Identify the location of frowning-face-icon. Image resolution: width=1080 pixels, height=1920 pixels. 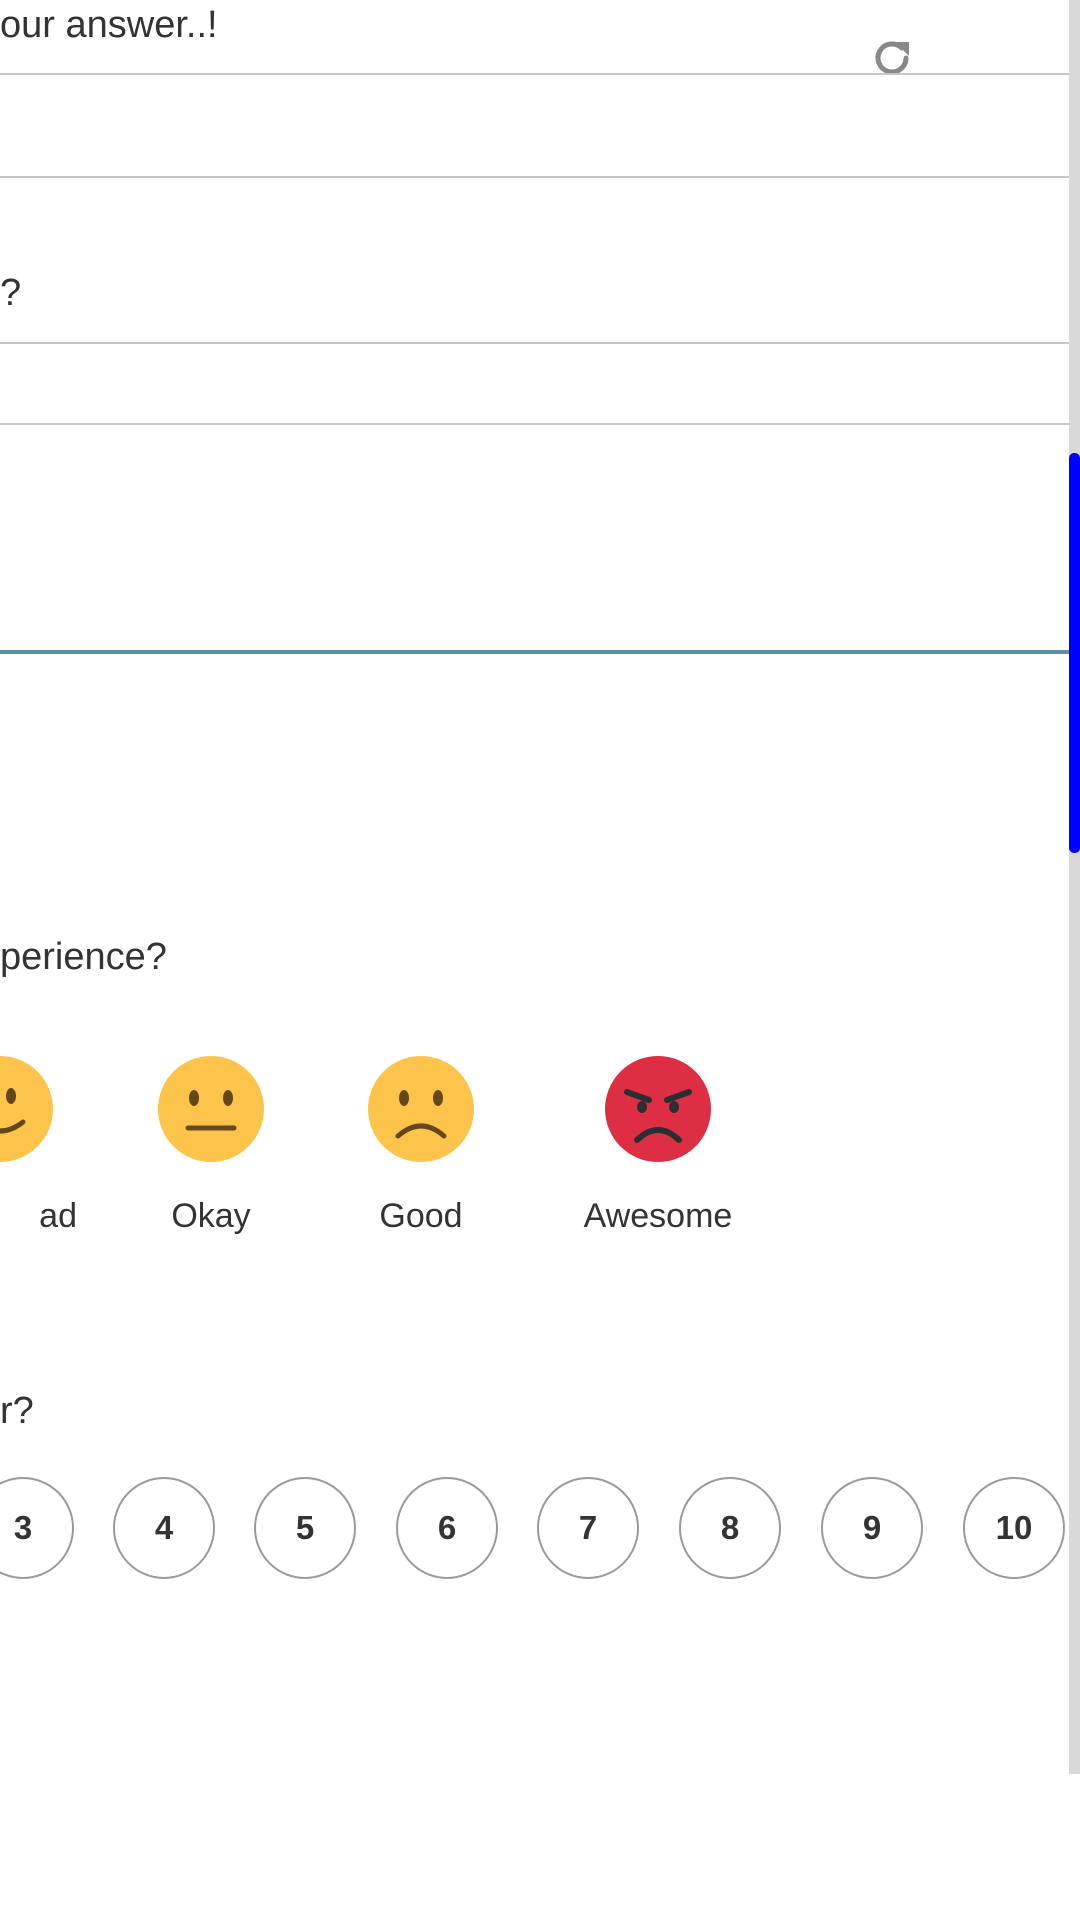
(421, 1109).